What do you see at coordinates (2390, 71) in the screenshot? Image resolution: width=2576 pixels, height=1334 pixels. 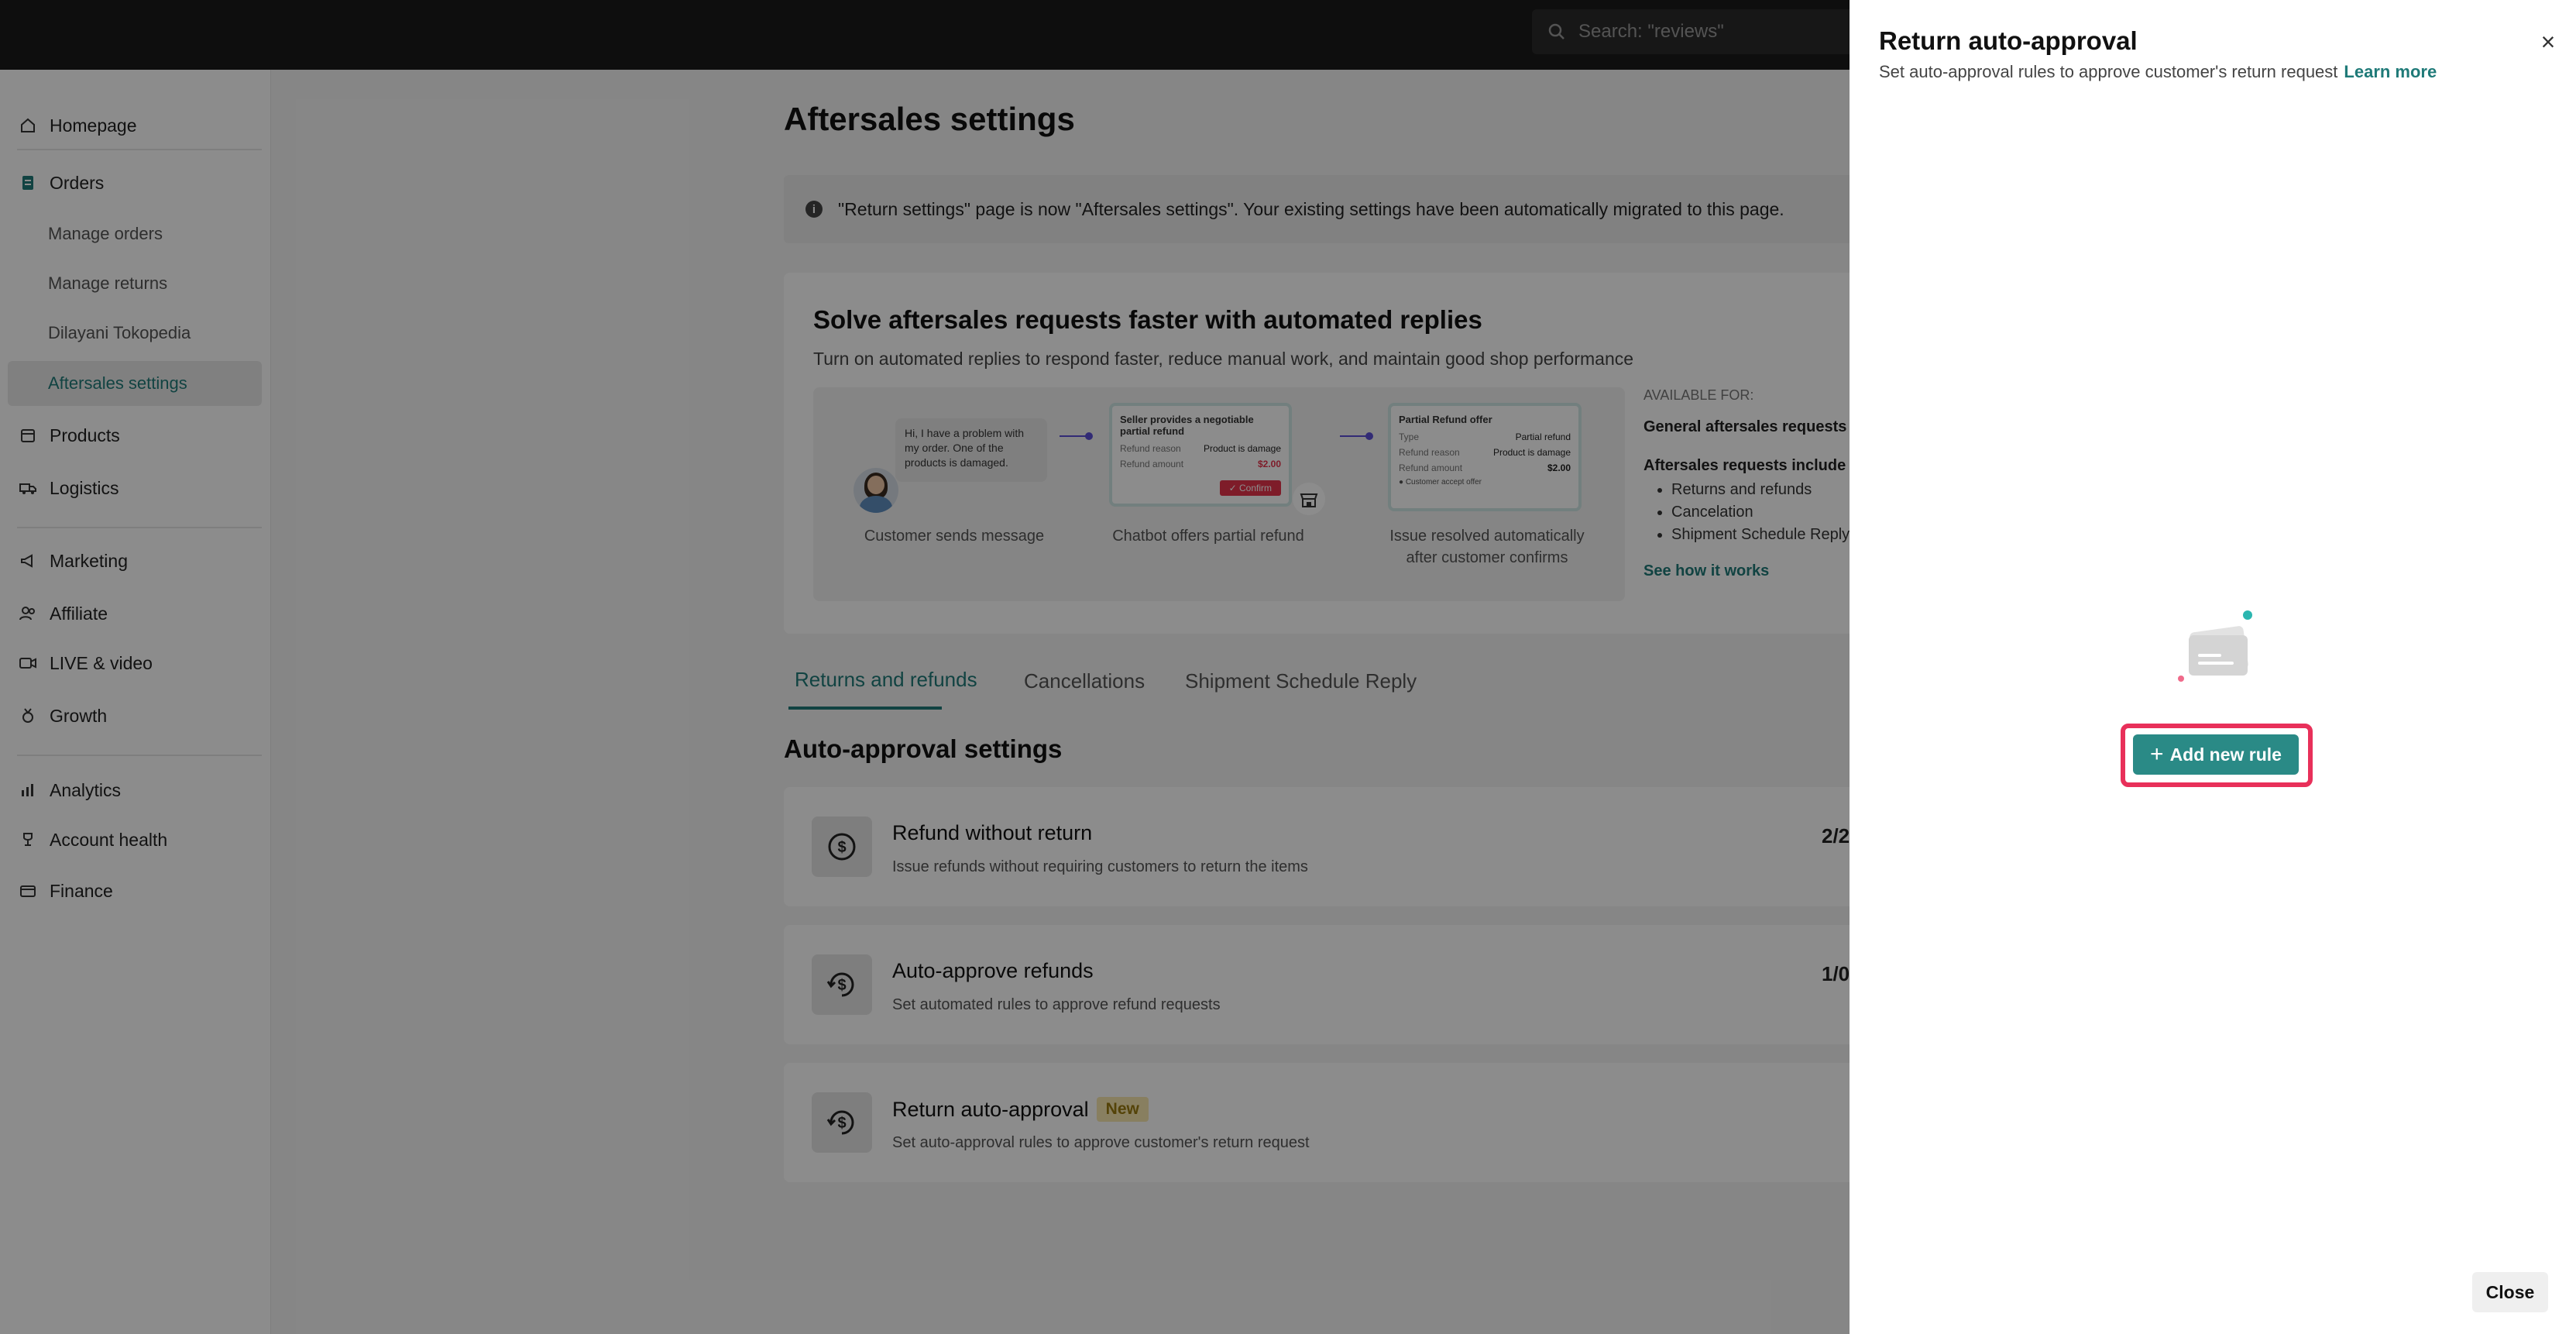 I see `learn-more-link: Learn more` at bounding box center [2390, 71].